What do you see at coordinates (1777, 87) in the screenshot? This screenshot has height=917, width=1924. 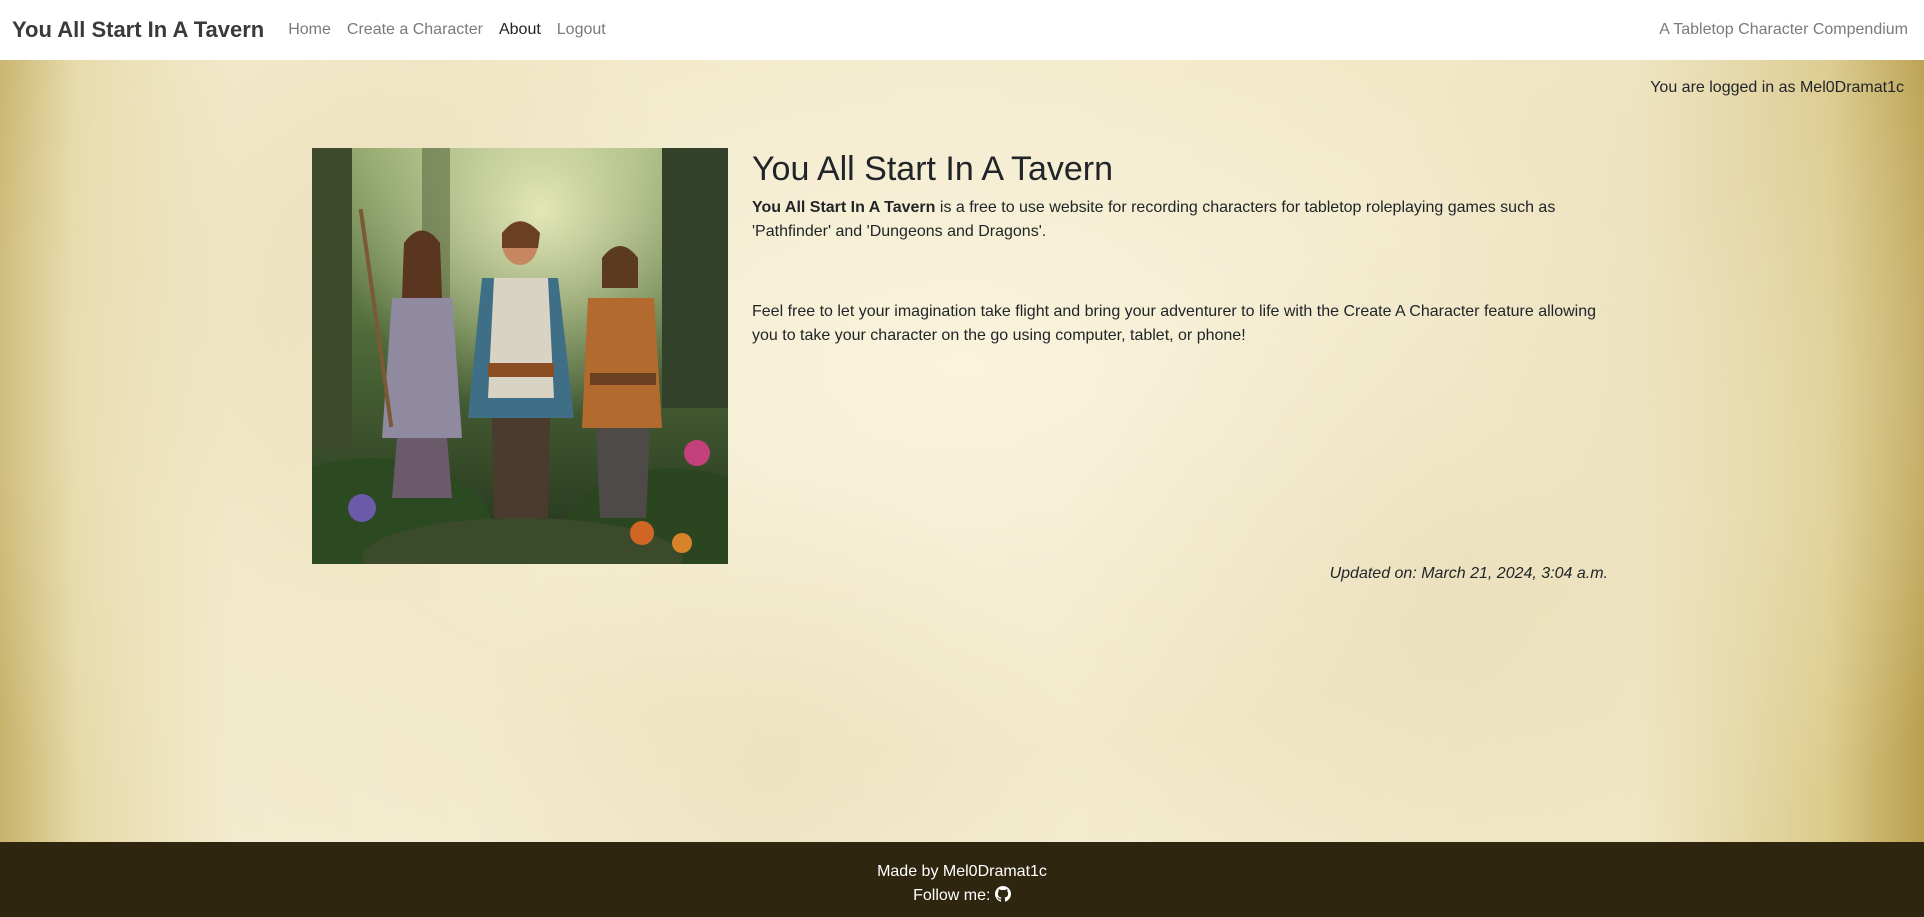 I see `login-status: You are logged in as Mel0Dramat1c` at bounding box center [1777, 87].